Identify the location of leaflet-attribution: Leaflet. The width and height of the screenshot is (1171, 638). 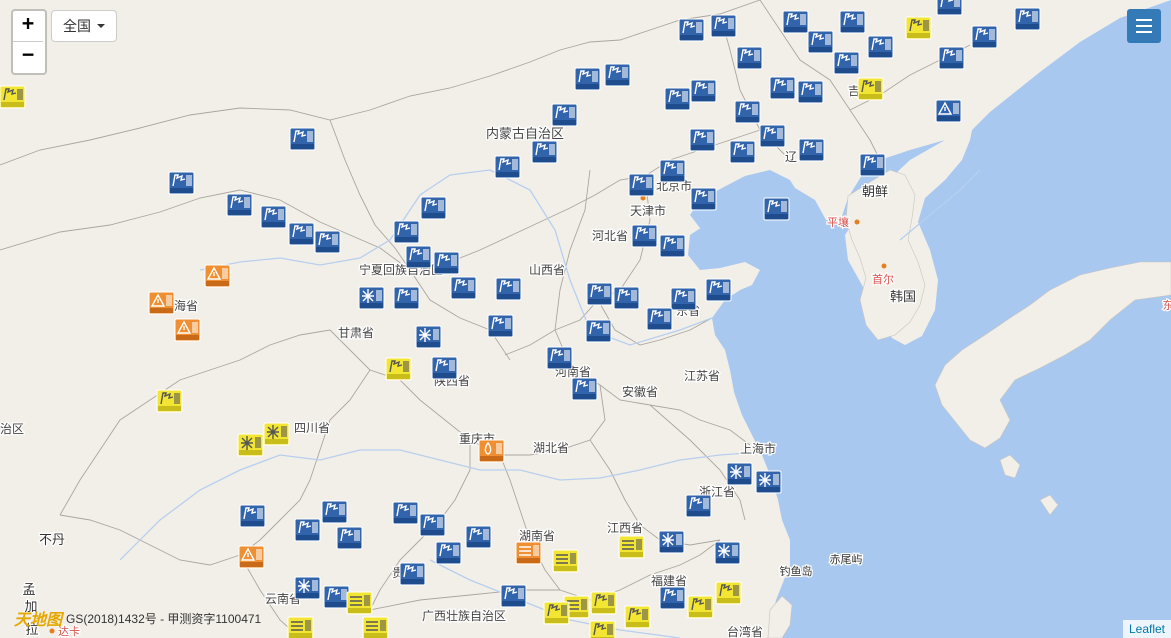
(1146, 629).